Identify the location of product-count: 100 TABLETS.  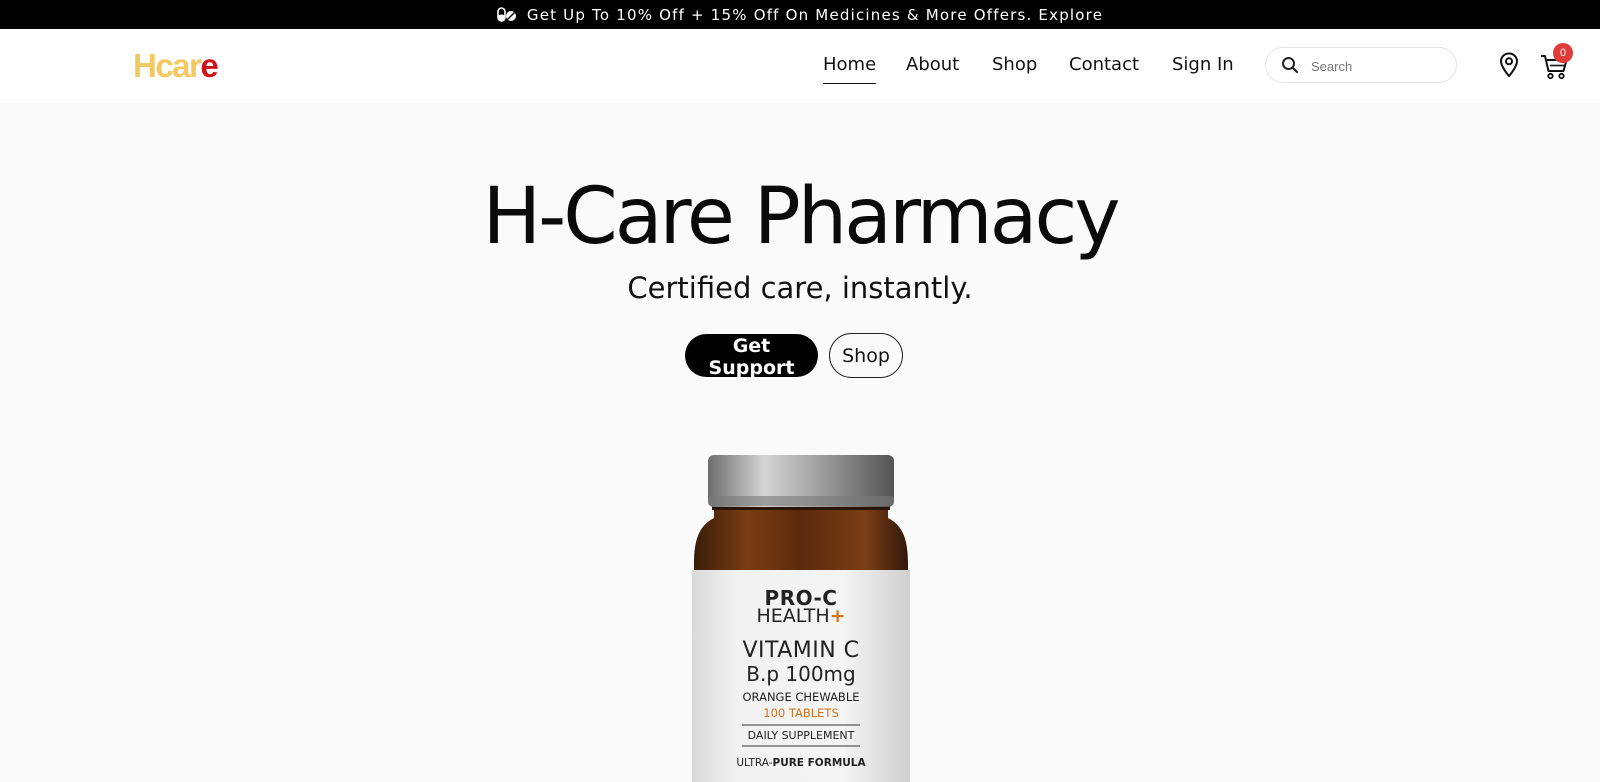
(801, 713).